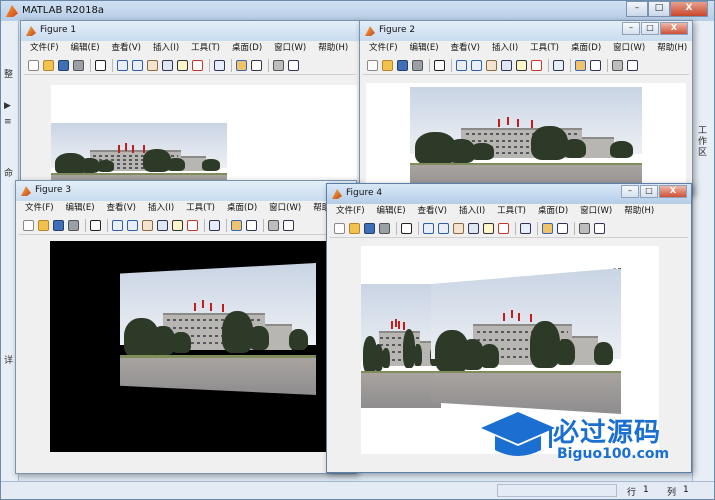 The height and width of the screenshot is (500, 715). I want to click on main-titlebar: MATLAB R2018a – □ X, so click(357, 11).